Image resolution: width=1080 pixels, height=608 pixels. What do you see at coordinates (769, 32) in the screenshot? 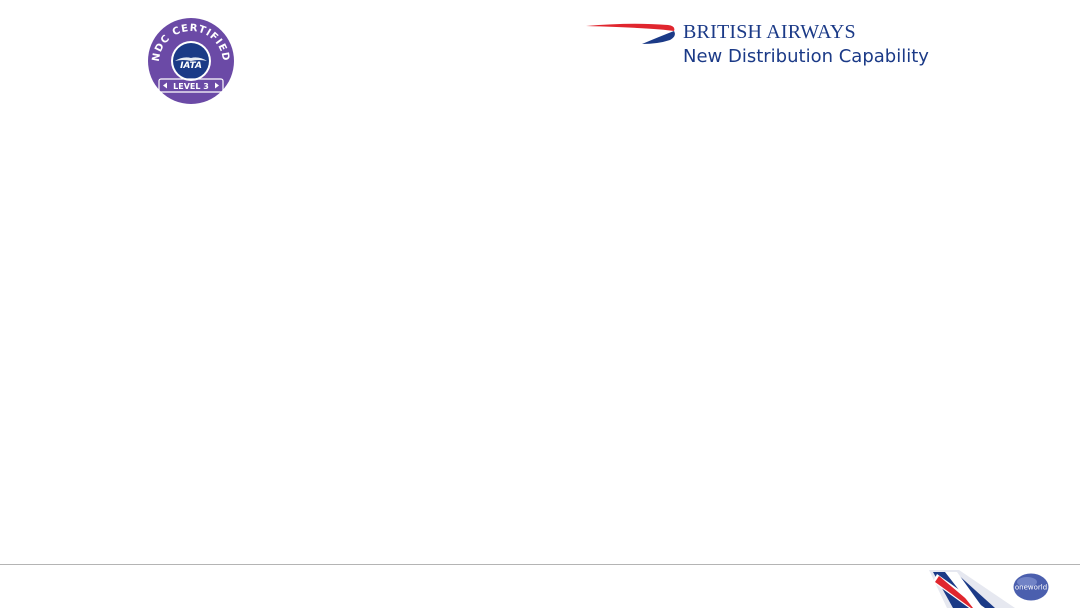
I see `brand-name: BRITISH AIRWAYS` at bounding box center [769, 32].